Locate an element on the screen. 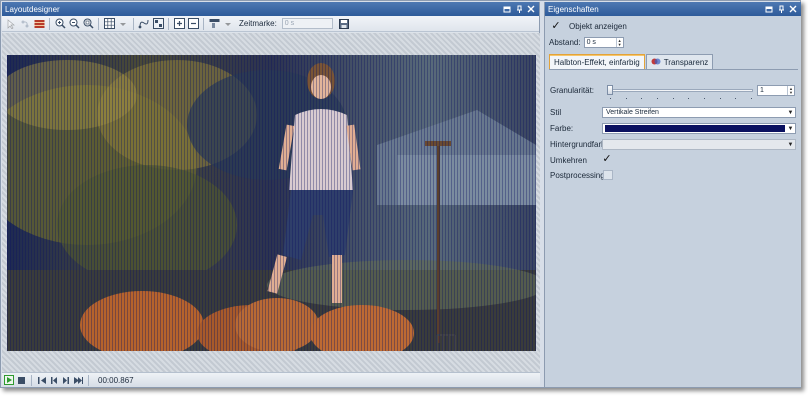 The width and height of the screenshot is (808, 396). abstand-row: Abstand: 0 s ▲ ▼ is located at coordinates (586, 42).